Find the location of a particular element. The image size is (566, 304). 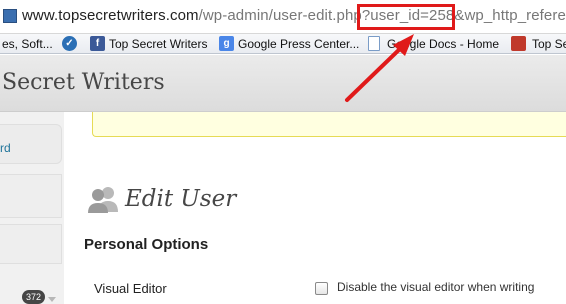

visual-editor-label: Visual Editor is located at coordinates (130, 288).